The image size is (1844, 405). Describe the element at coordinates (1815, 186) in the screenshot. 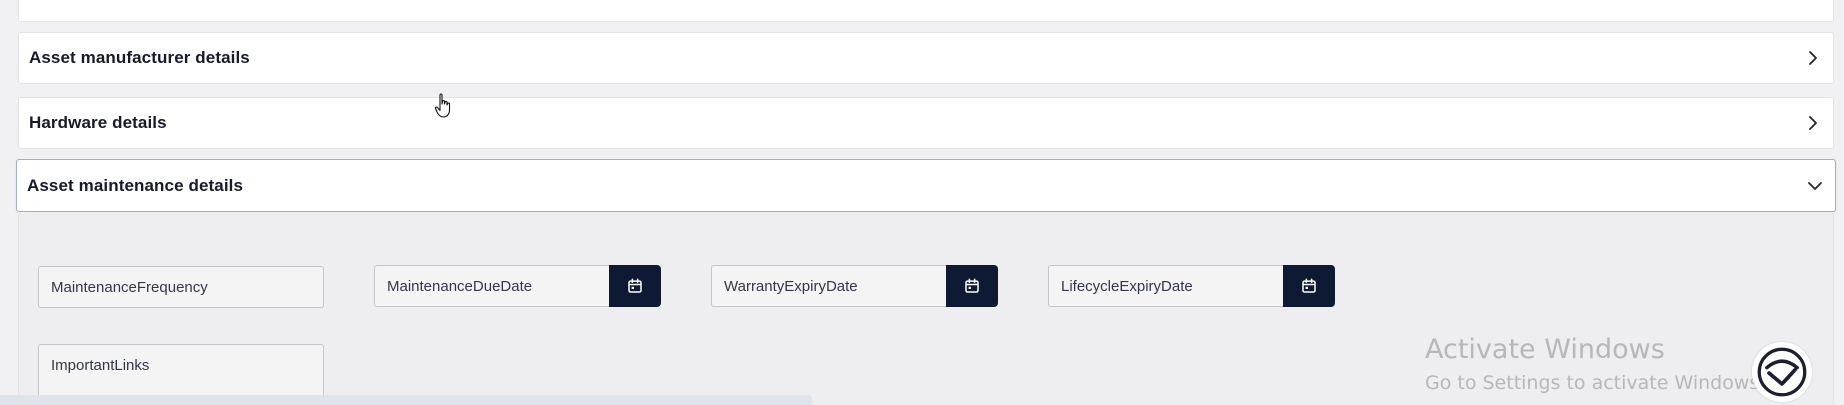

I see `chevron-down-icon` at that location.